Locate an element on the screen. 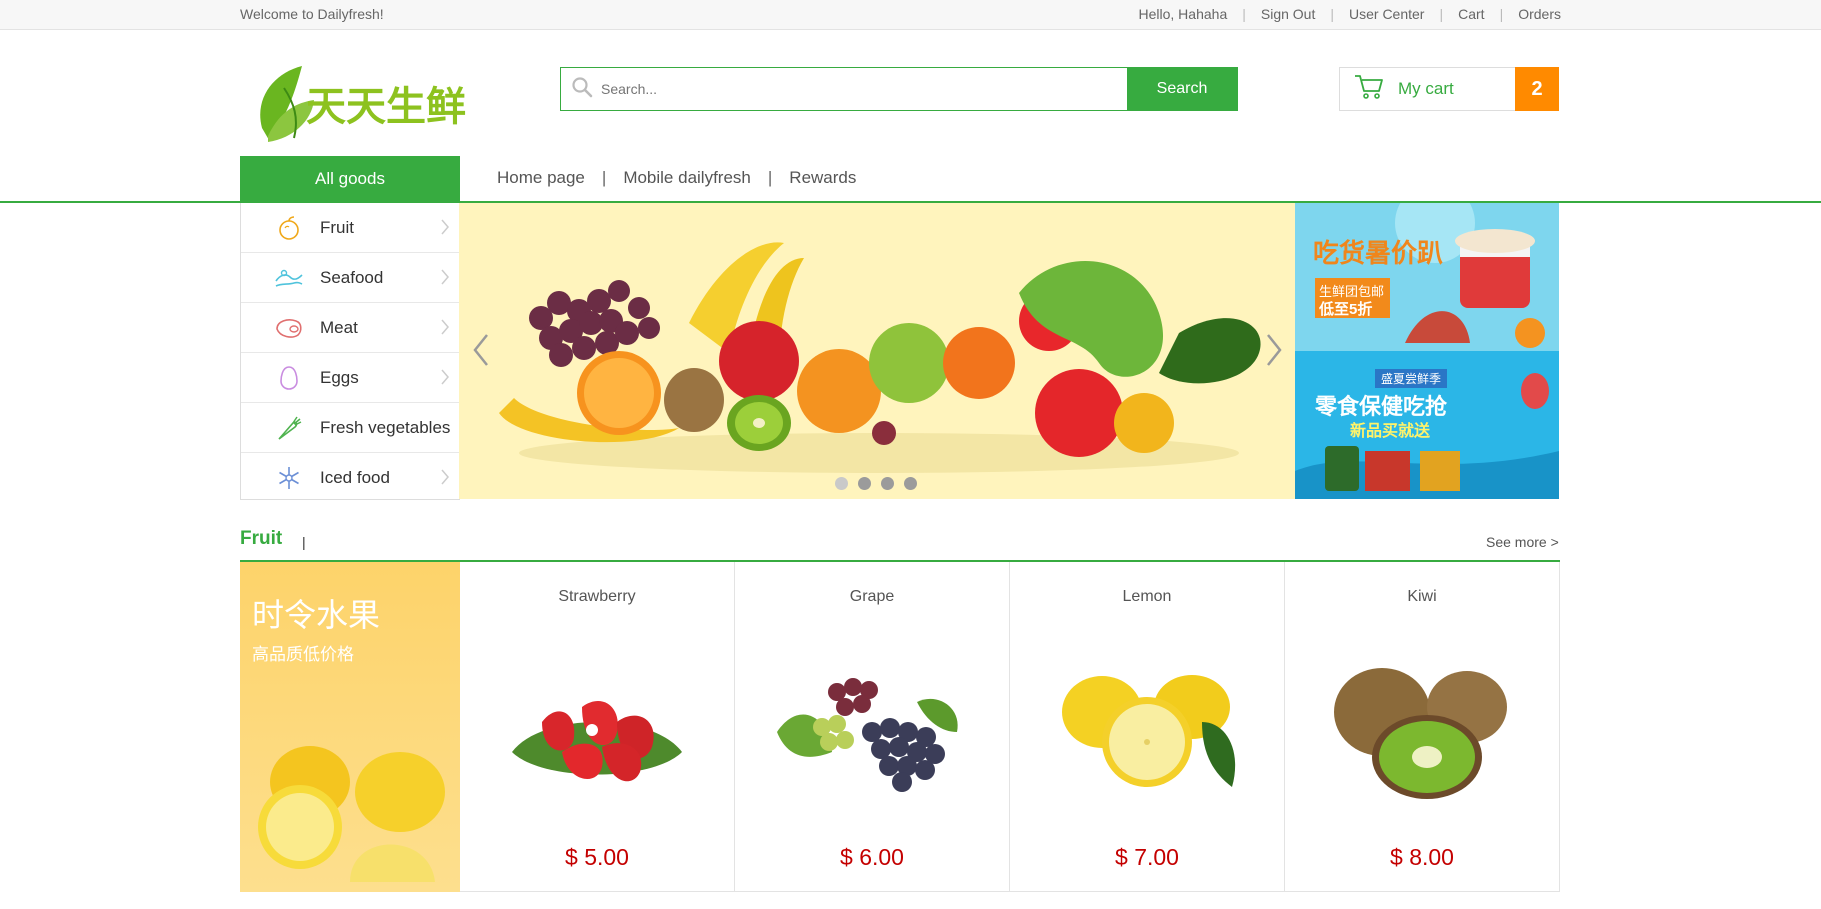 The height and width of the screenshot is (909, 1821). wave-icon is located at coordinates (289, 278).